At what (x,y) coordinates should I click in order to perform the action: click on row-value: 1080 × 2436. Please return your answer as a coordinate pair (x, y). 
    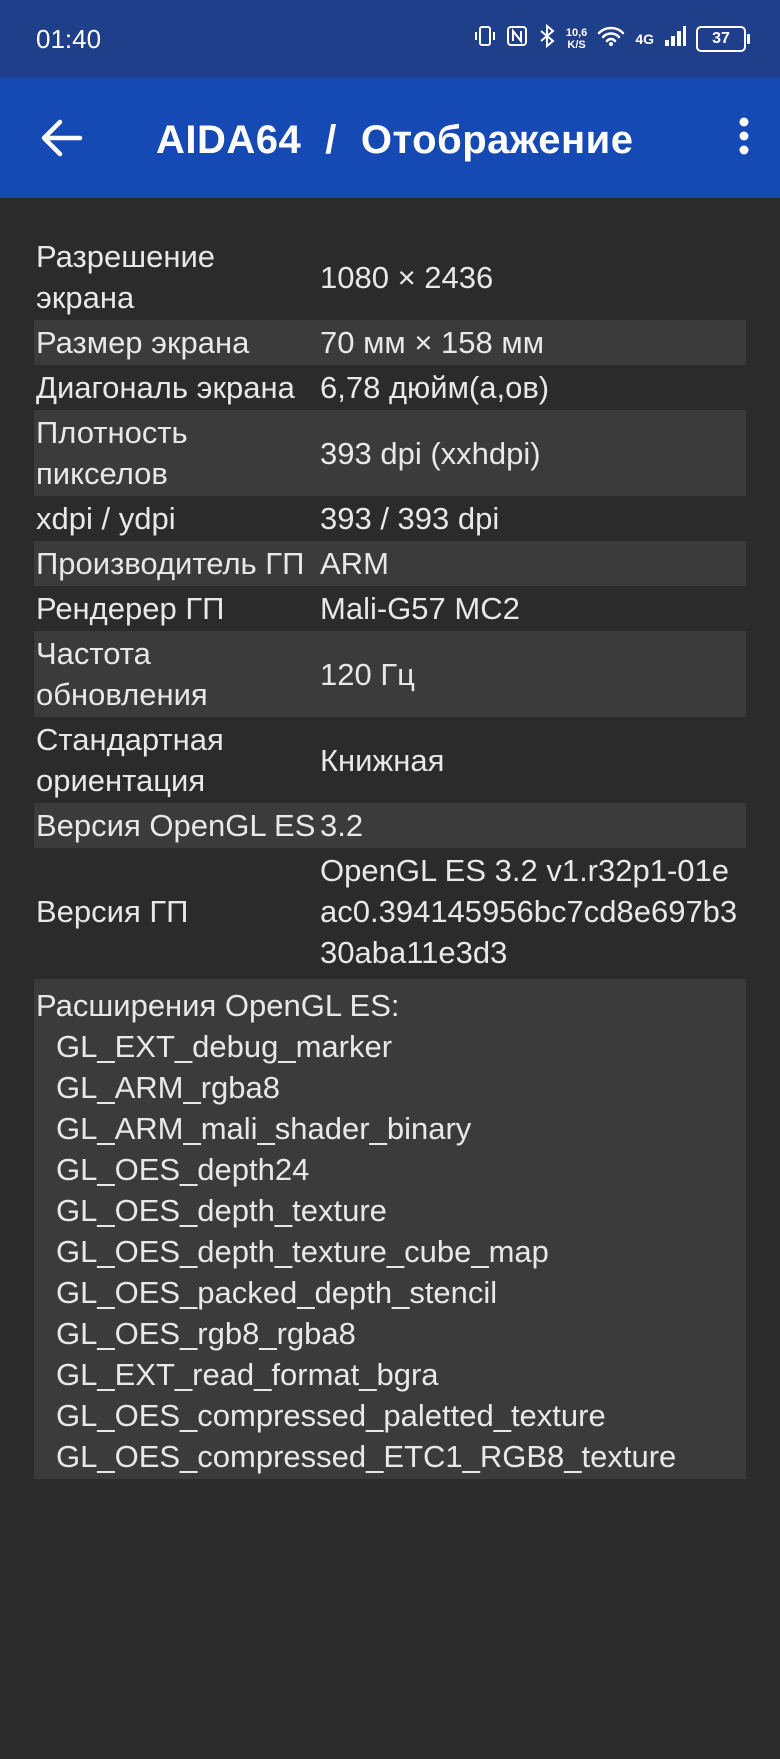
    Looking at the image, I should click on (407, 277).